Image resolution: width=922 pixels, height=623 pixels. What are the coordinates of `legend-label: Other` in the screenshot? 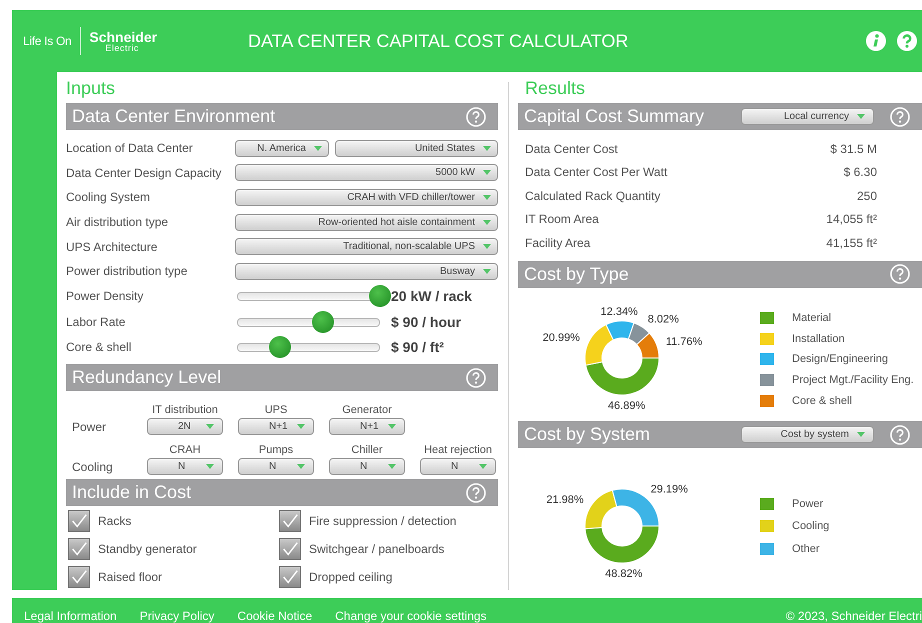 It's located at (806, 548).